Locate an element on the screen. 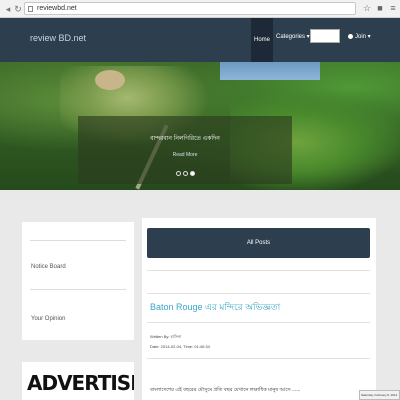 Image resolution: width=400 pixels, height=400 pixels. carousel-indicators is located at coordinates (185, 172).